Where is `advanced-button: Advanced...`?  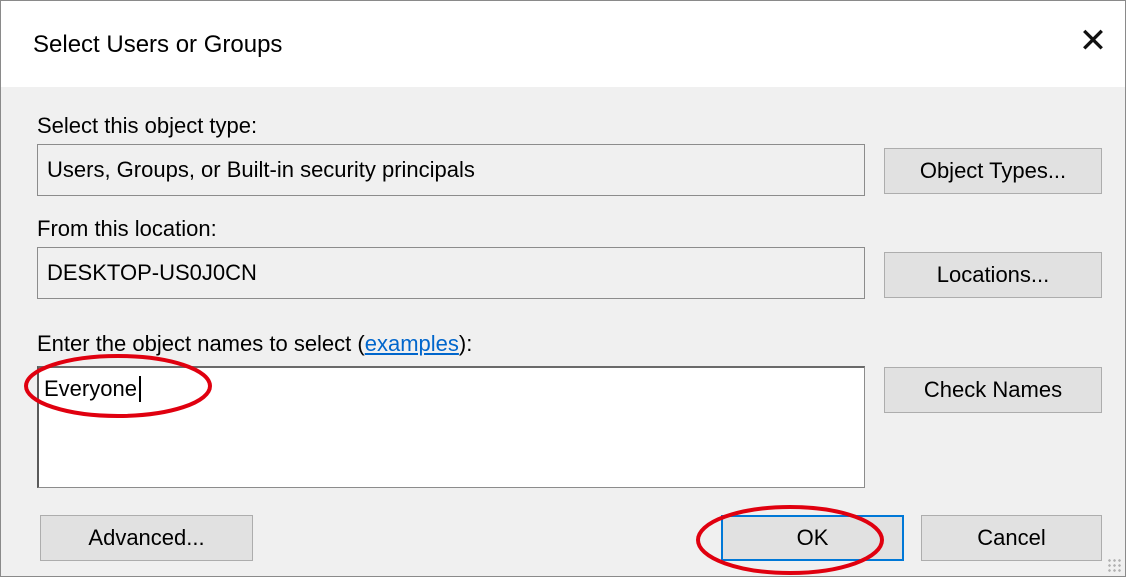 advanced-button: Advanced... is located at coordinates (146, 538).